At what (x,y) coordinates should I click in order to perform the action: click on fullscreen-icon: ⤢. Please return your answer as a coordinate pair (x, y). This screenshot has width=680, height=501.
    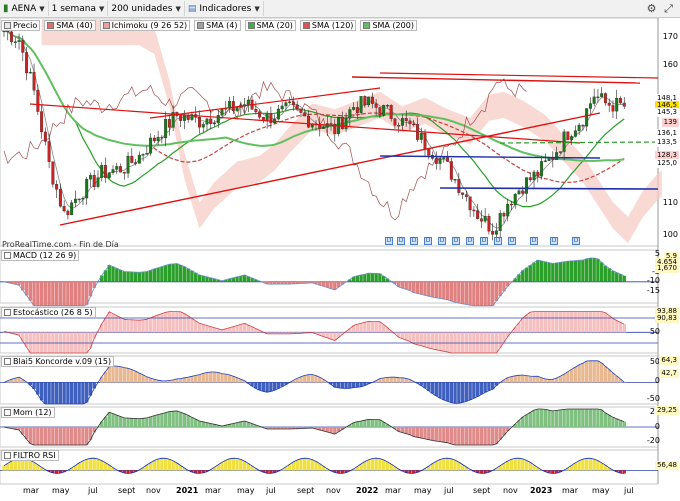
    Looking at the image, I should click on (668, 8).